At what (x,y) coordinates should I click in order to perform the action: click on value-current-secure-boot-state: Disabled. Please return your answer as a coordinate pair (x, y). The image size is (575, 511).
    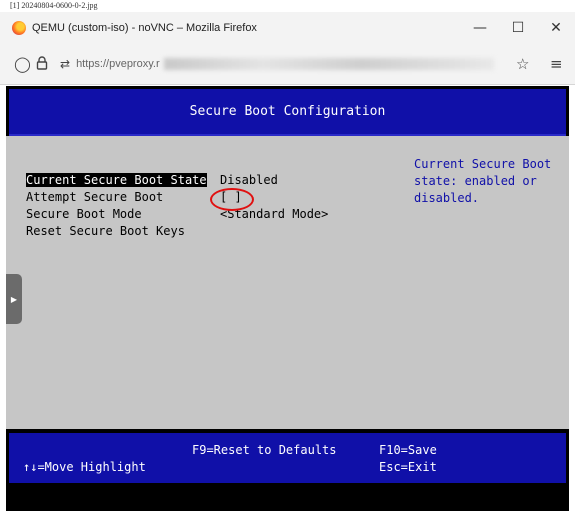
    Looking at the image, I should click on (249, 180).